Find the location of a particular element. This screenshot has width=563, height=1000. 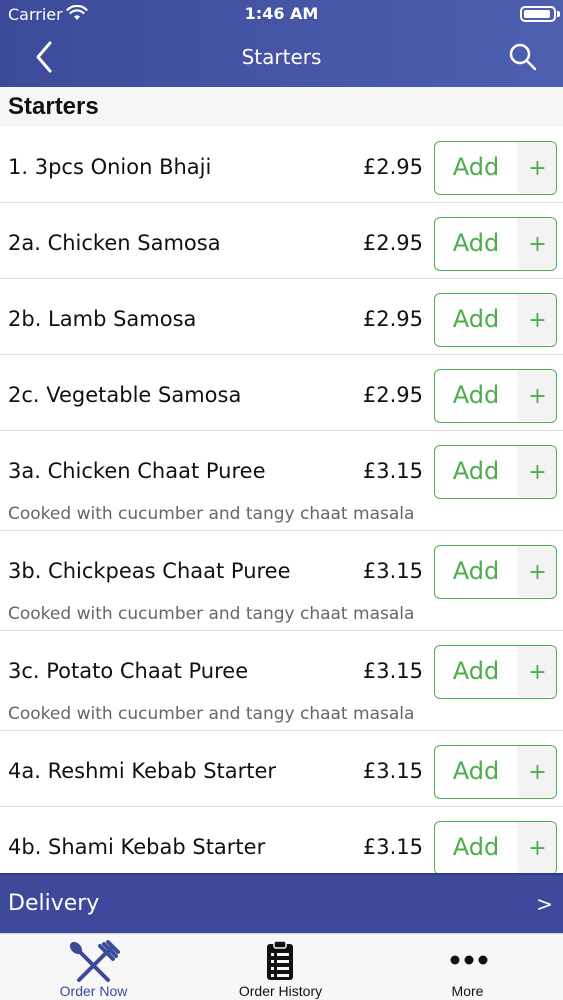

clipboard-list-icon is located at coordinates (280, 960).